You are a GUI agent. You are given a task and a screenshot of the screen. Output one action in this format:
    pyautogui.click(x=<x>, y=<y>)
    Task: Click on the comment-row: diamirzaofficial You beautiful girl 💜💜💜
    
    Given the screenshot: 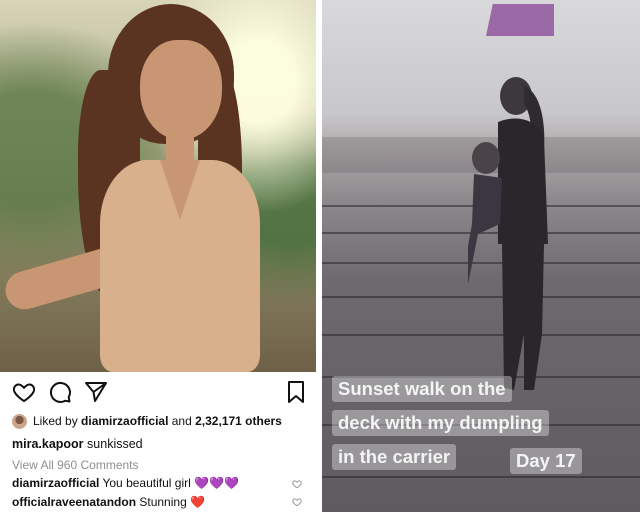 What is the action you would take?
    pyautogui.click(x=125, y=483)
    